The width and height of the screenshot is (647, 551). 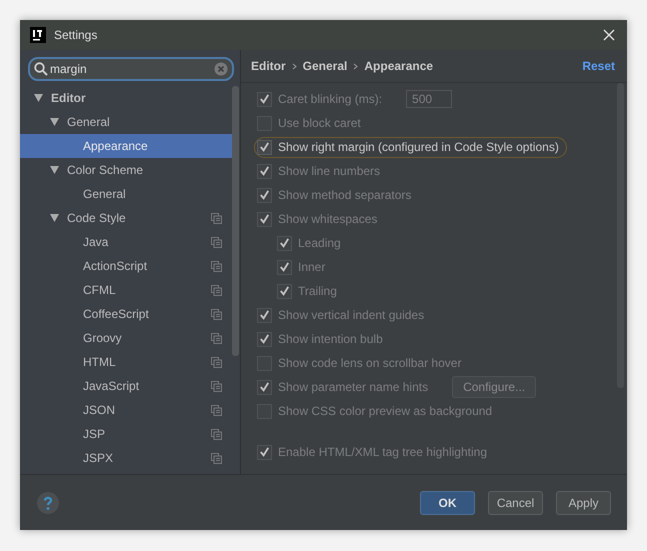 I want to click on breadcrumb-item: General, so click(x=325, y=66).